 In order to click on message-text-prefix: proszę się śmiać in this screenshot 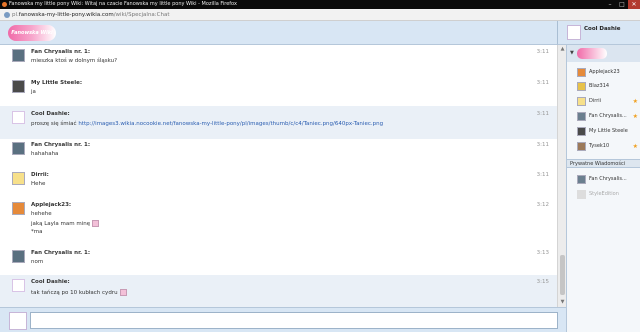, I will do `click(54, 124)`.